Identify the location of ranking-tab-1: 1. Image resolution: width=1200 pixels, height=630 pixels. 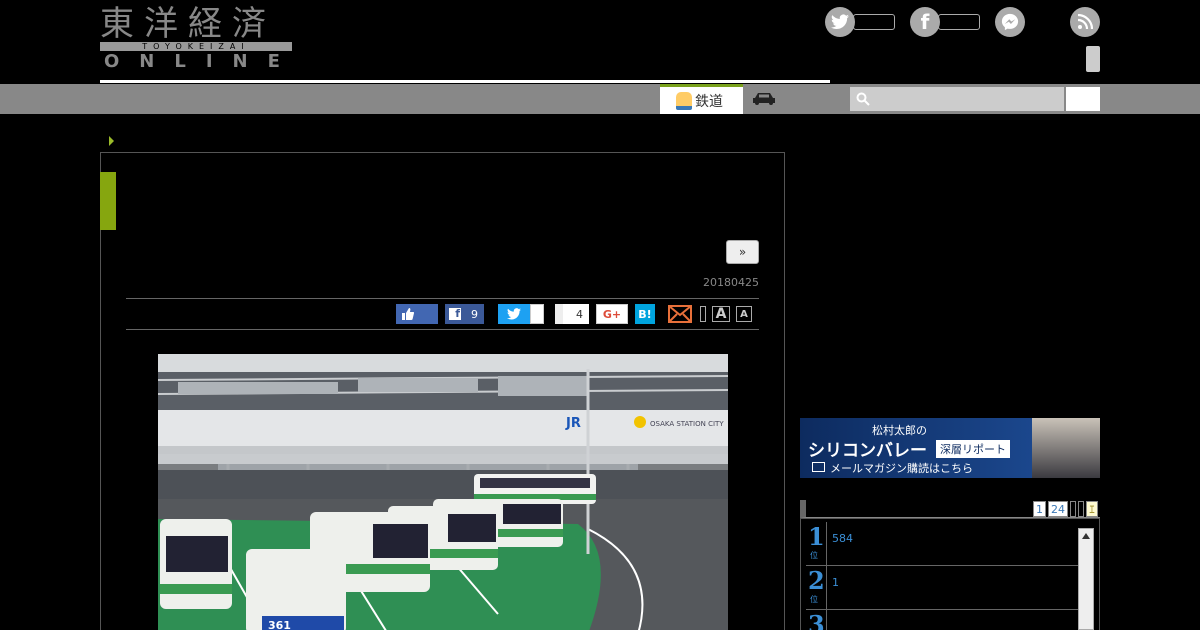
(1039, 509).